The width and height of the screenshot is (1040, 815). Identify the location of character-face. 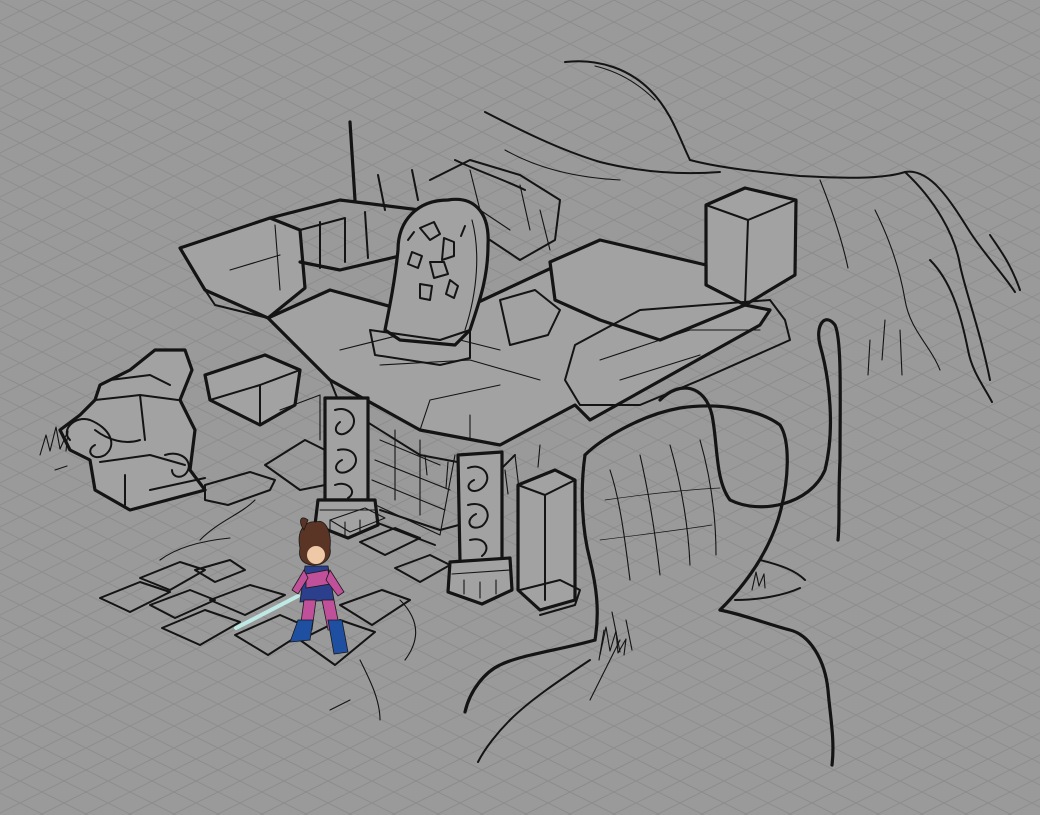
(316, 555).